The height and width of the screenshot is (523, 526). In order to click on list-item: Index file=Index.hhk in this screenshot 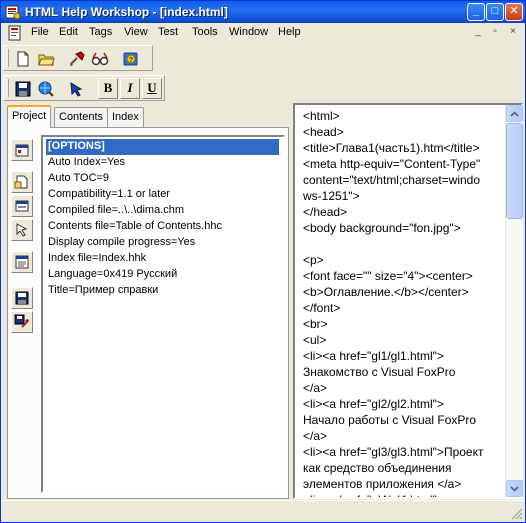, I will do `click(96, 259)`.